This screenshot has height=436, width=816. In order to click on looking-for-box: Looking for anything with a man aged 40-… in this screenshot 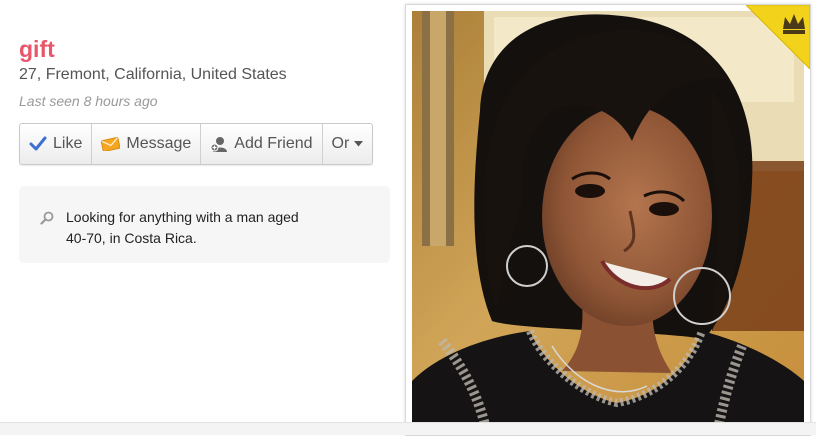, I will do `click(204, 224)`.